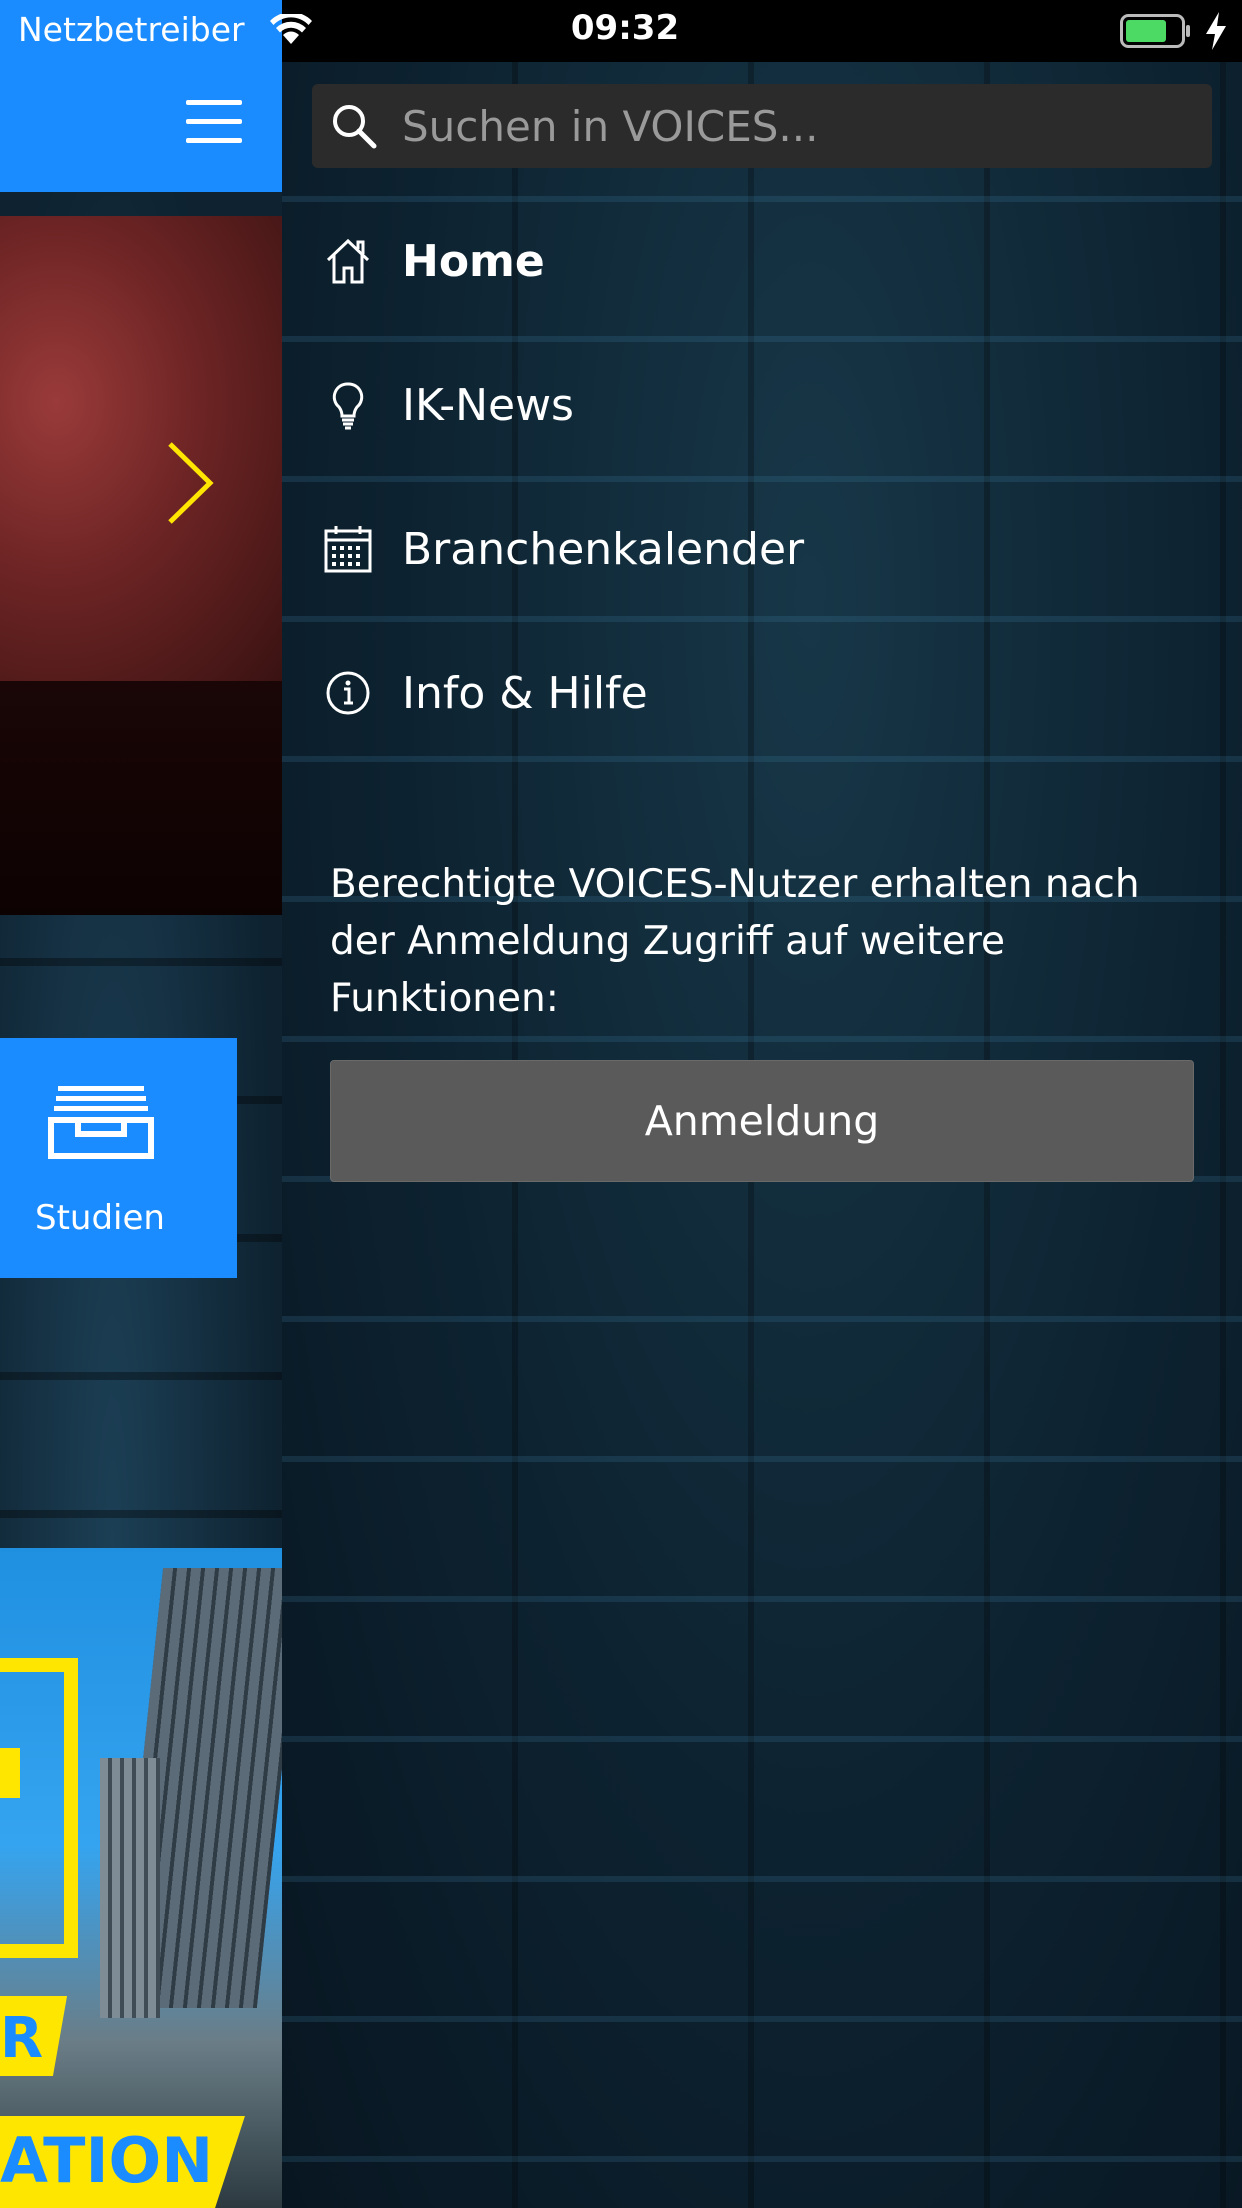 This screenshot has width=1242, height=2208. What do you see at coordinates (141, 448) in the screenshot?
I see `hero-slide-image` at bounding box center [141, 448].